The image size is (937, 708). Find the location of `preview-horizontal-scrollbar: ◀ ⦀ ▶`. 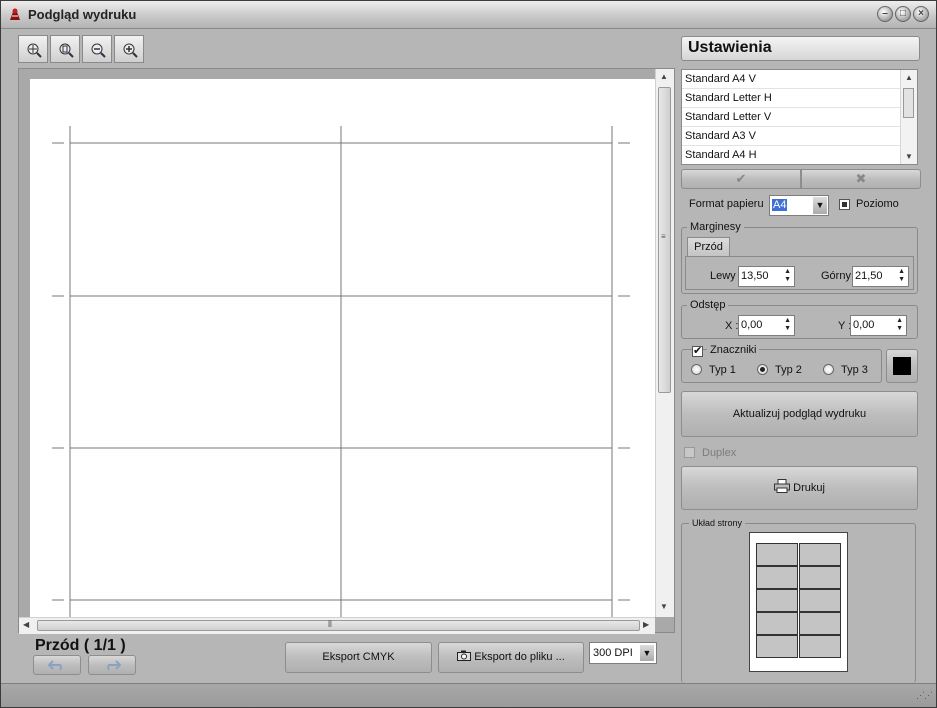

preview-horizontal-scrollbar: ◀ ⦀ ▶ is located at coordinates (337, 625).